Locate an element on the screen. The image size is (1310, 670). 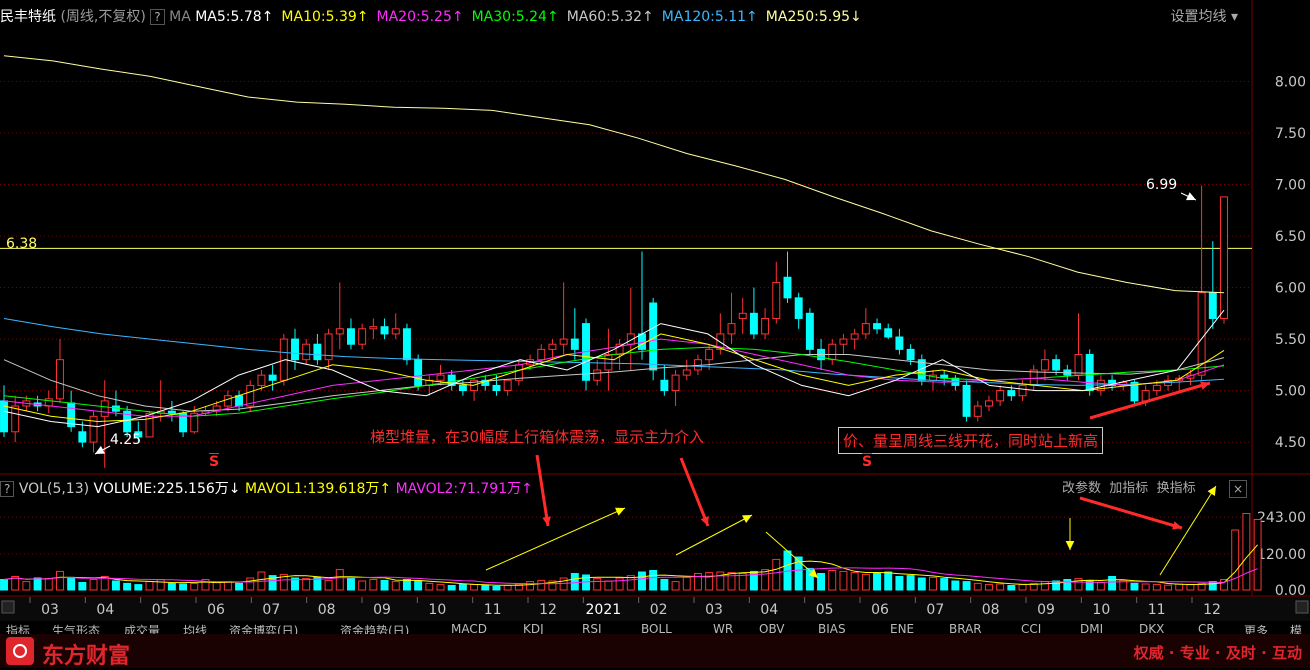
switch-indicator-button: 换指标 is located at coordinates (1176, 488).